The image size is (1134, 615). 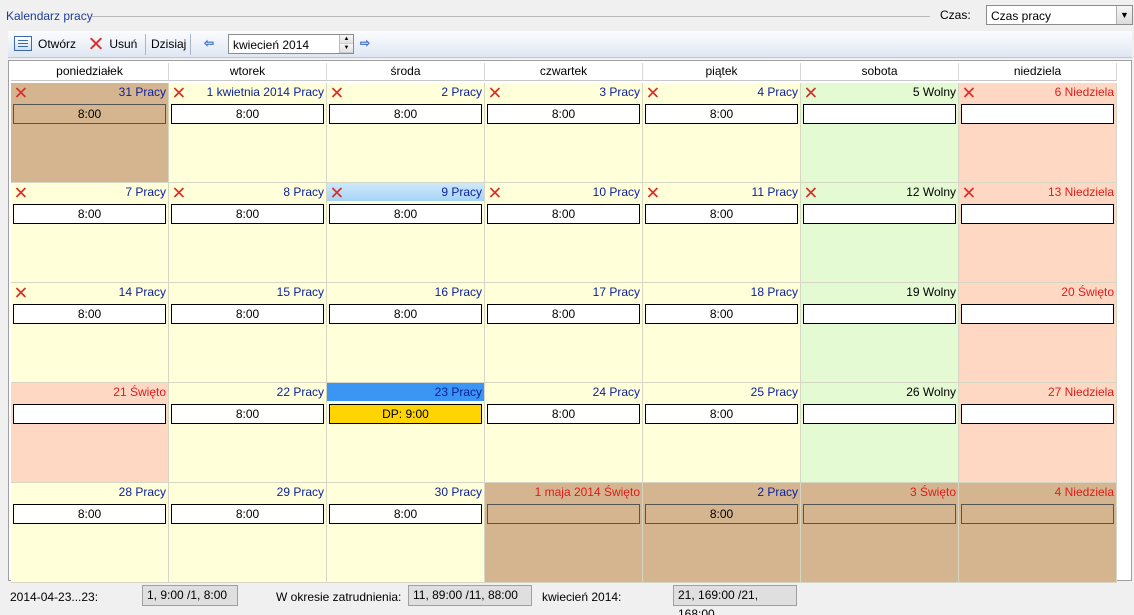 I want to click on day-header: 8 Pracy, so click(x=247, y=192).